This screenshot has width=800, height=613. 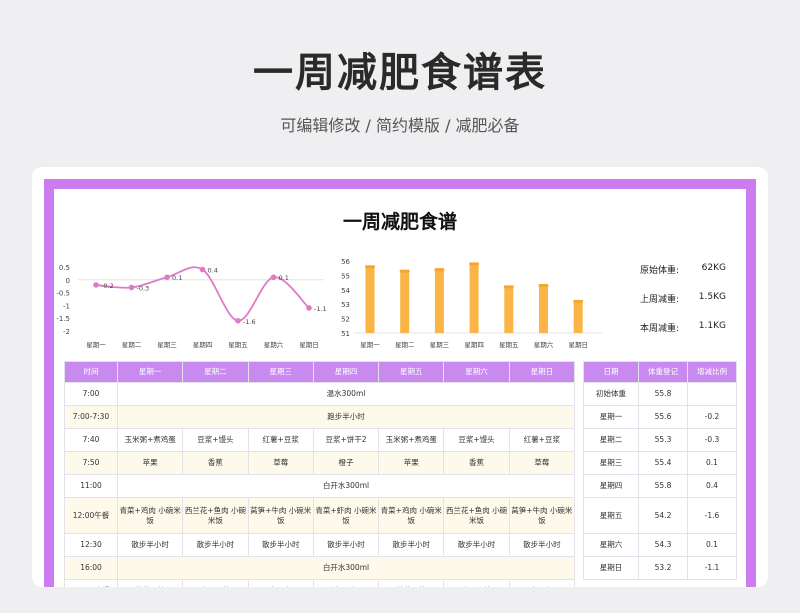 I want to click on stat-label: 上周减重:, so click(x=660, y=300).